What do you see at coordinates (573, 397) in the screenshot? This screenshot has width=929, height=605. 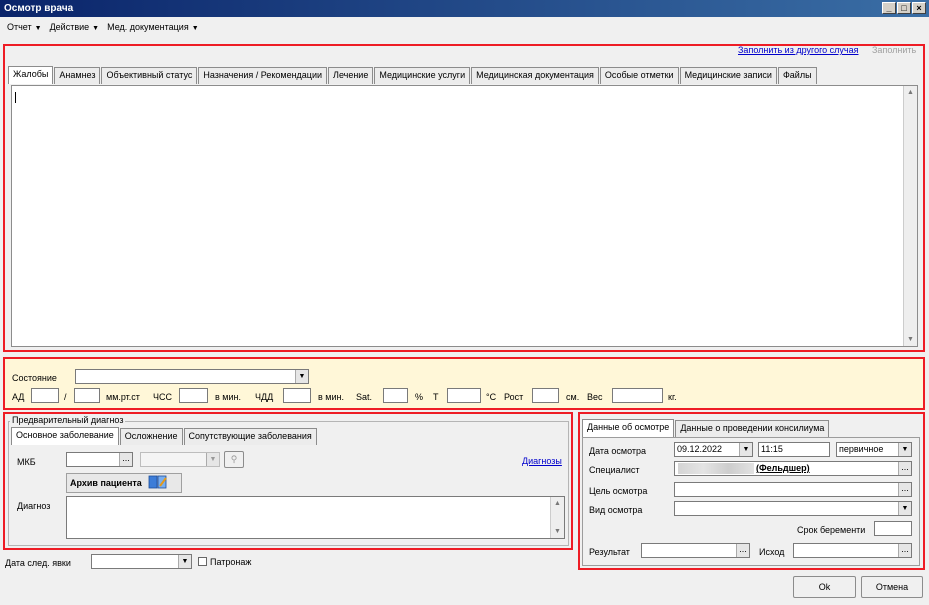 I see `height-unit: см.` at bounding box center [573, 397].